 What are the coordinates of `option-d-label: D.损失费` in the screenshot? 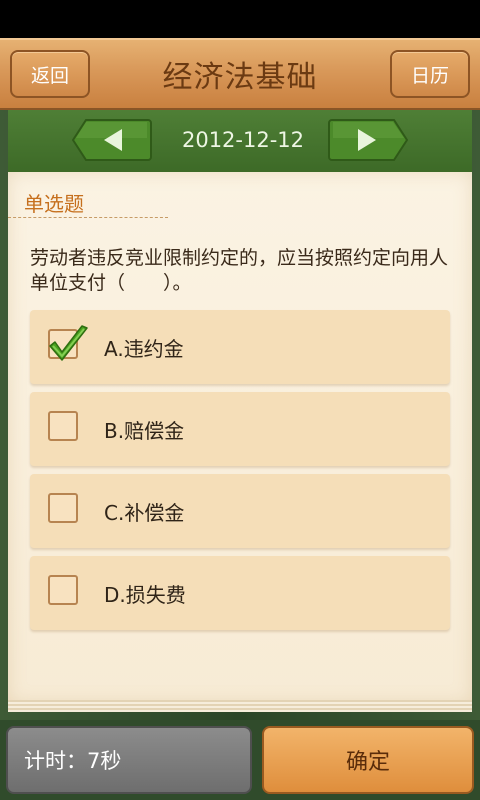 It's located at (145, 594).